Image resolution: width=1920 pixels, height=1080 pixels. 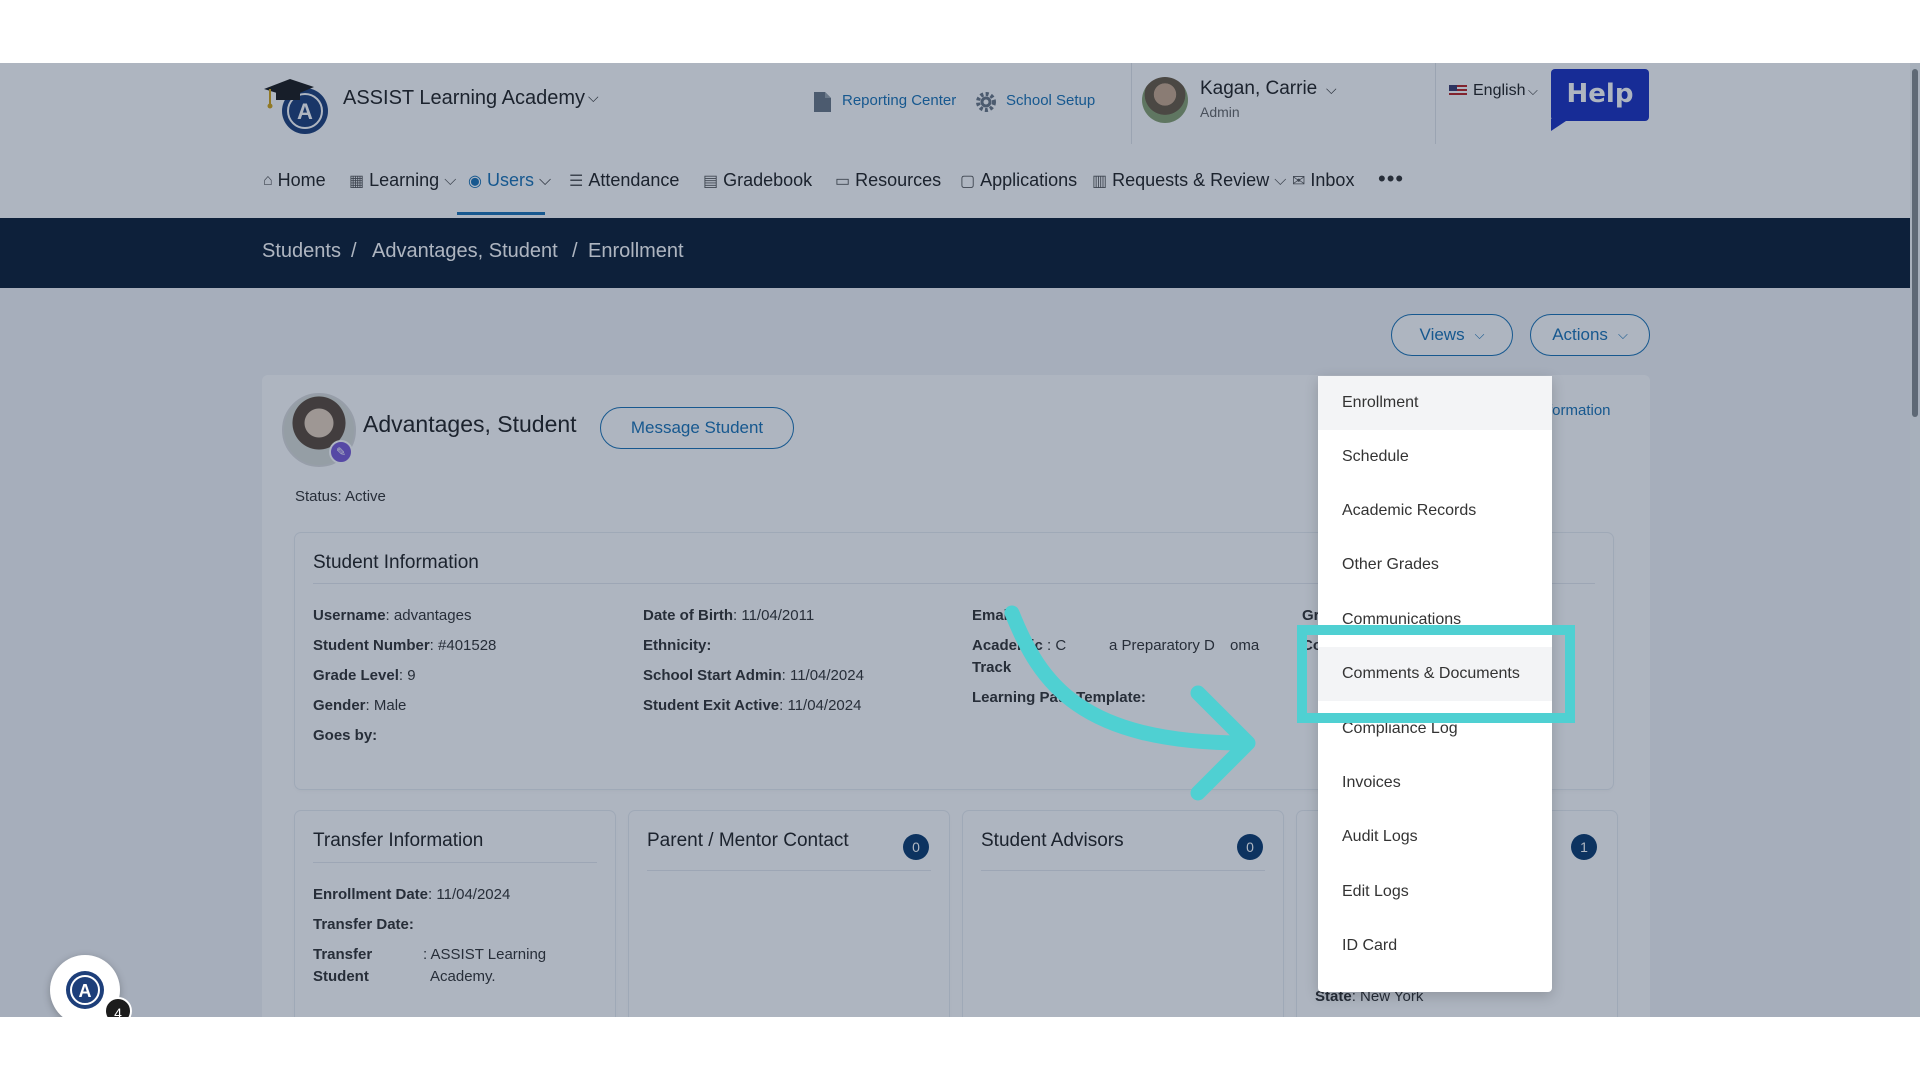 What do you see at coordinates (1436, 674) in the screenshot?
I see `highlight-box` at bounding box center [1436, 674].